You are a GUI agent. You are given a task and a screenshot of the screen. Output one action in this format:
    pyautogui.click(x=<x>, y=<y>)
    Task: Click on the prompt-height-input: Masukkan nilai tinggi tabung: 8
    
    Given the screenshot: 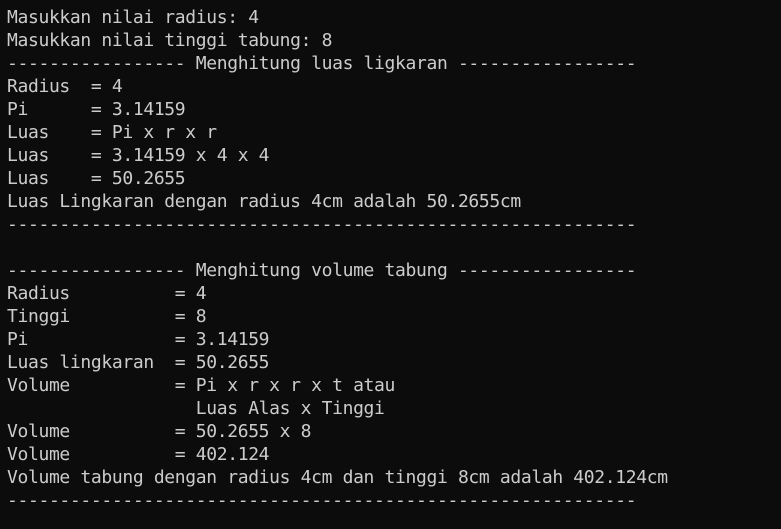 What is the action you would take?
    pyautogui.click(x=170, y=40)
    